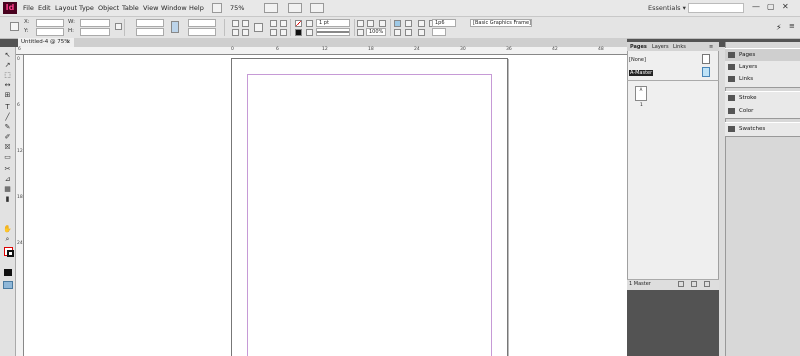 Image resolution: width=800 pixels, height=356 pixels. What do you see at coordinates (298, 32) in the screenshot?
I see `stroke-swatch-icon` at bounding box center [298, 32].